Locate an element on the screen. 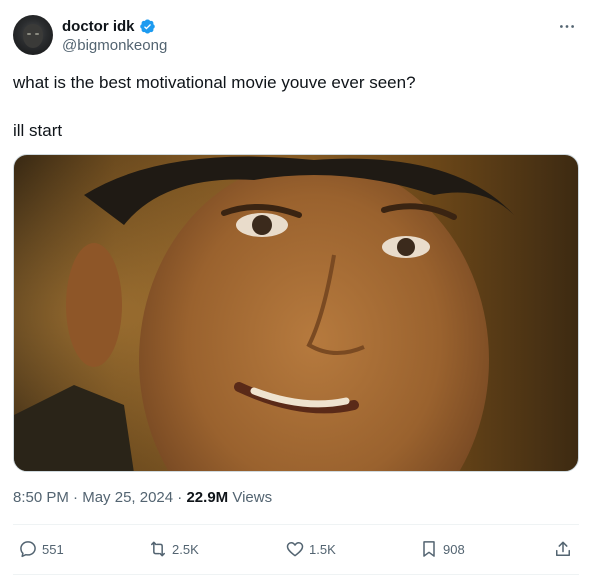 The height and width of the screenshot is (576, 594). views-label: Views is located at coordinates (250, 497).